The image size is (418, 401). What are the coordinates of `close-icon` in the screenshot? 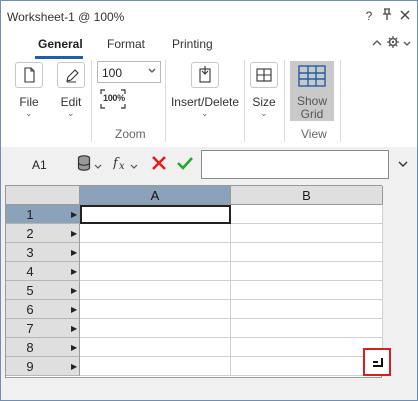 It's located at (405, 15).